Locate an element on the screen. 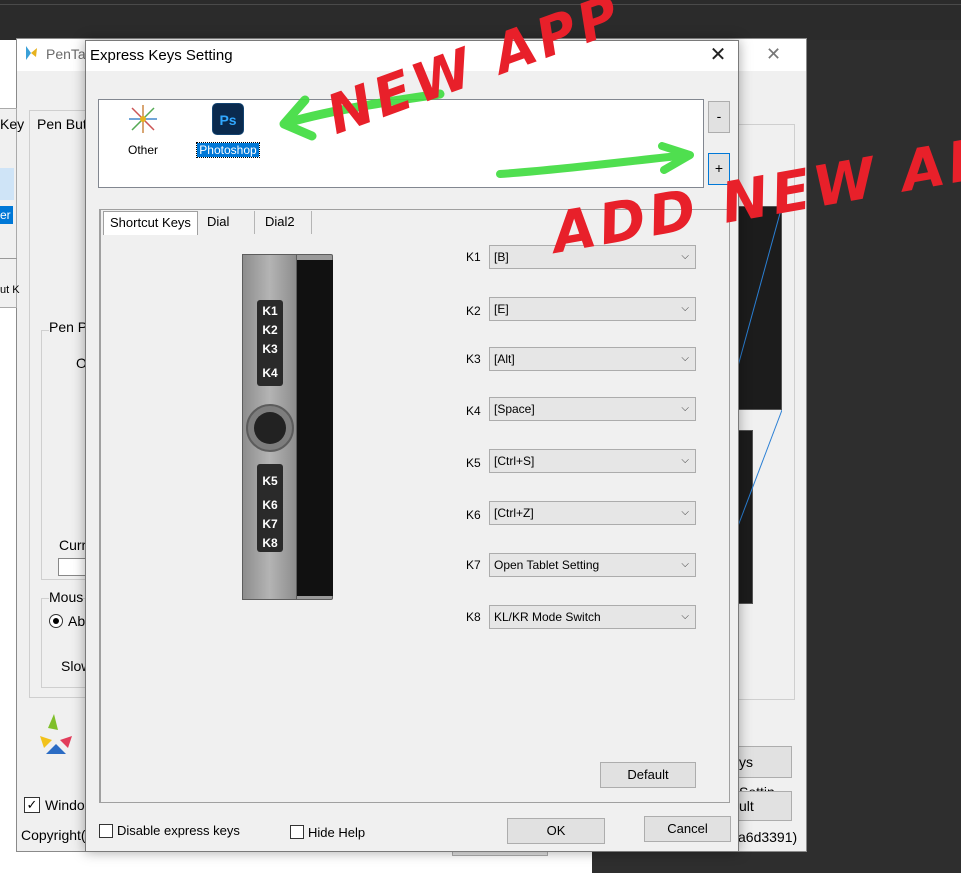 The image size is (961, 873). photoshop-icon: Ps is located at coordinates (228, 119).